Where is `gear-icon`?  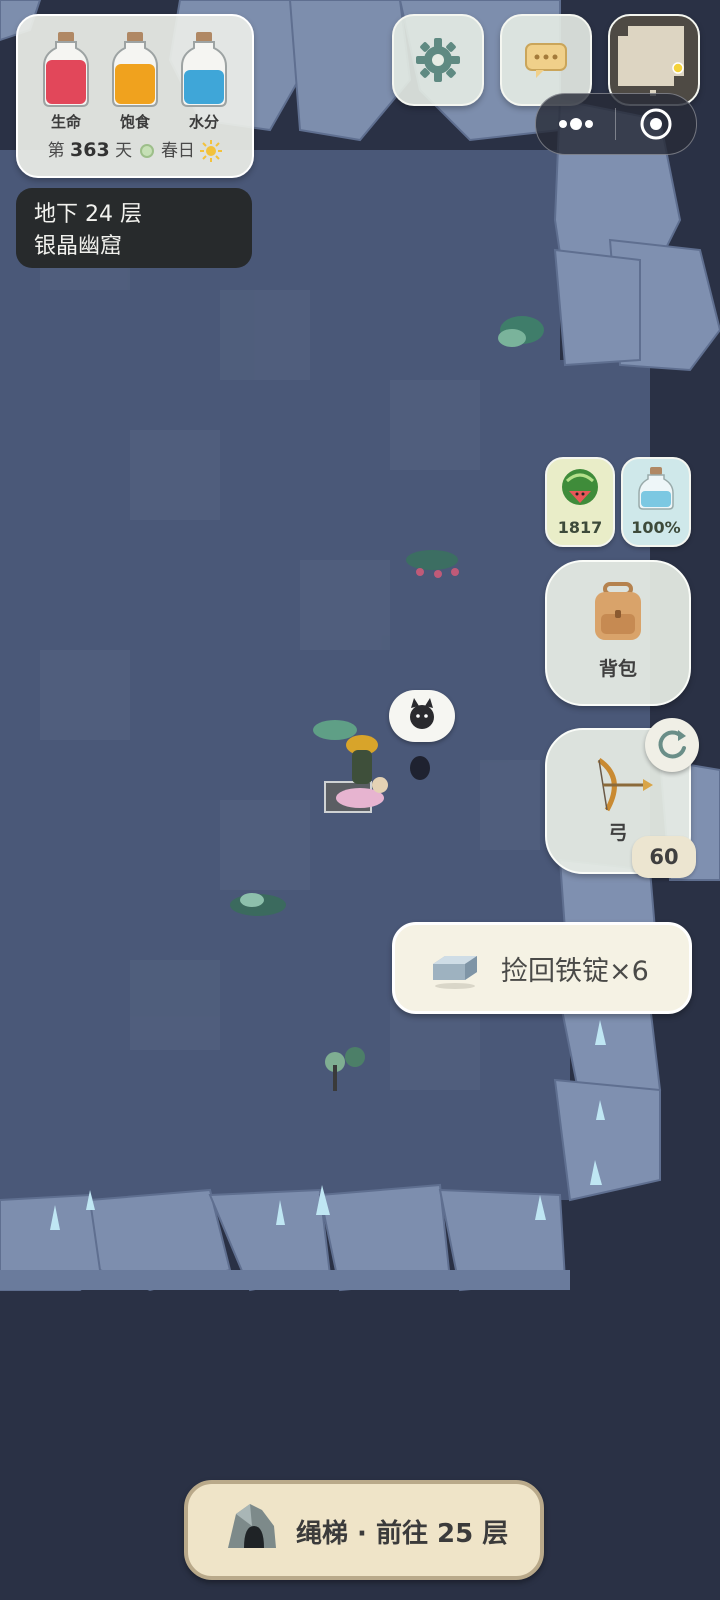
gear-icon is located at coordinates (438, 60).